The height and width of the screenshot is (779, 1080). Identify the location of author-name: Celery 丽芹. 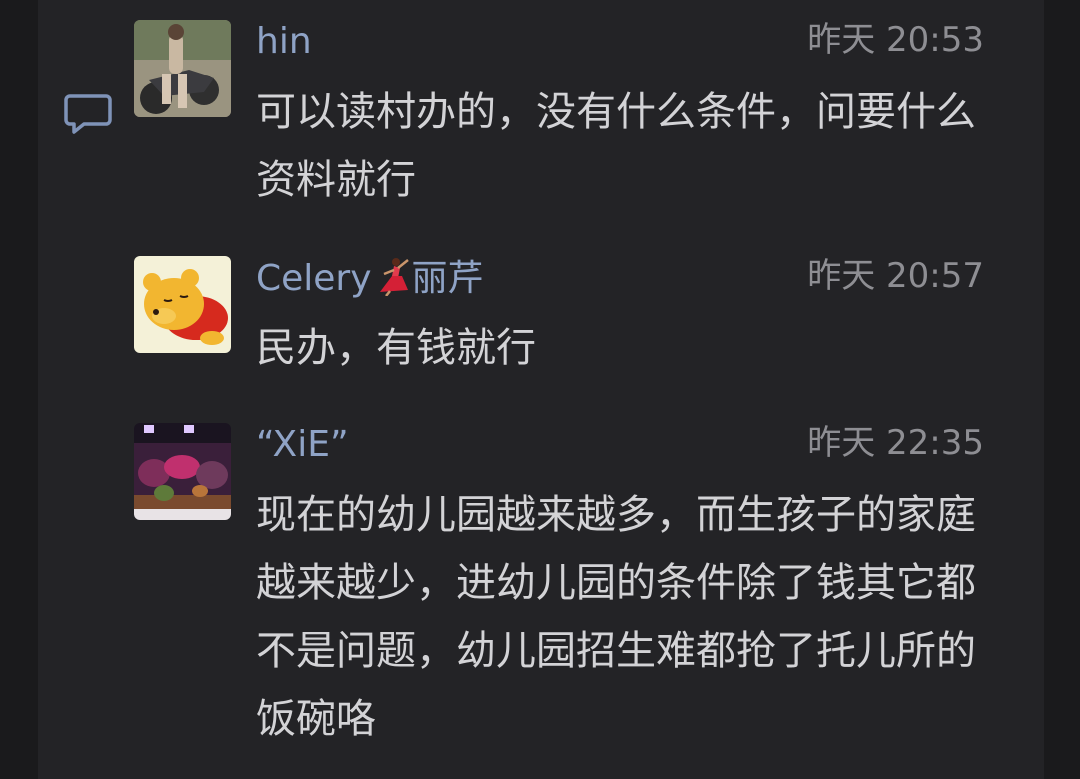
(370, 278).